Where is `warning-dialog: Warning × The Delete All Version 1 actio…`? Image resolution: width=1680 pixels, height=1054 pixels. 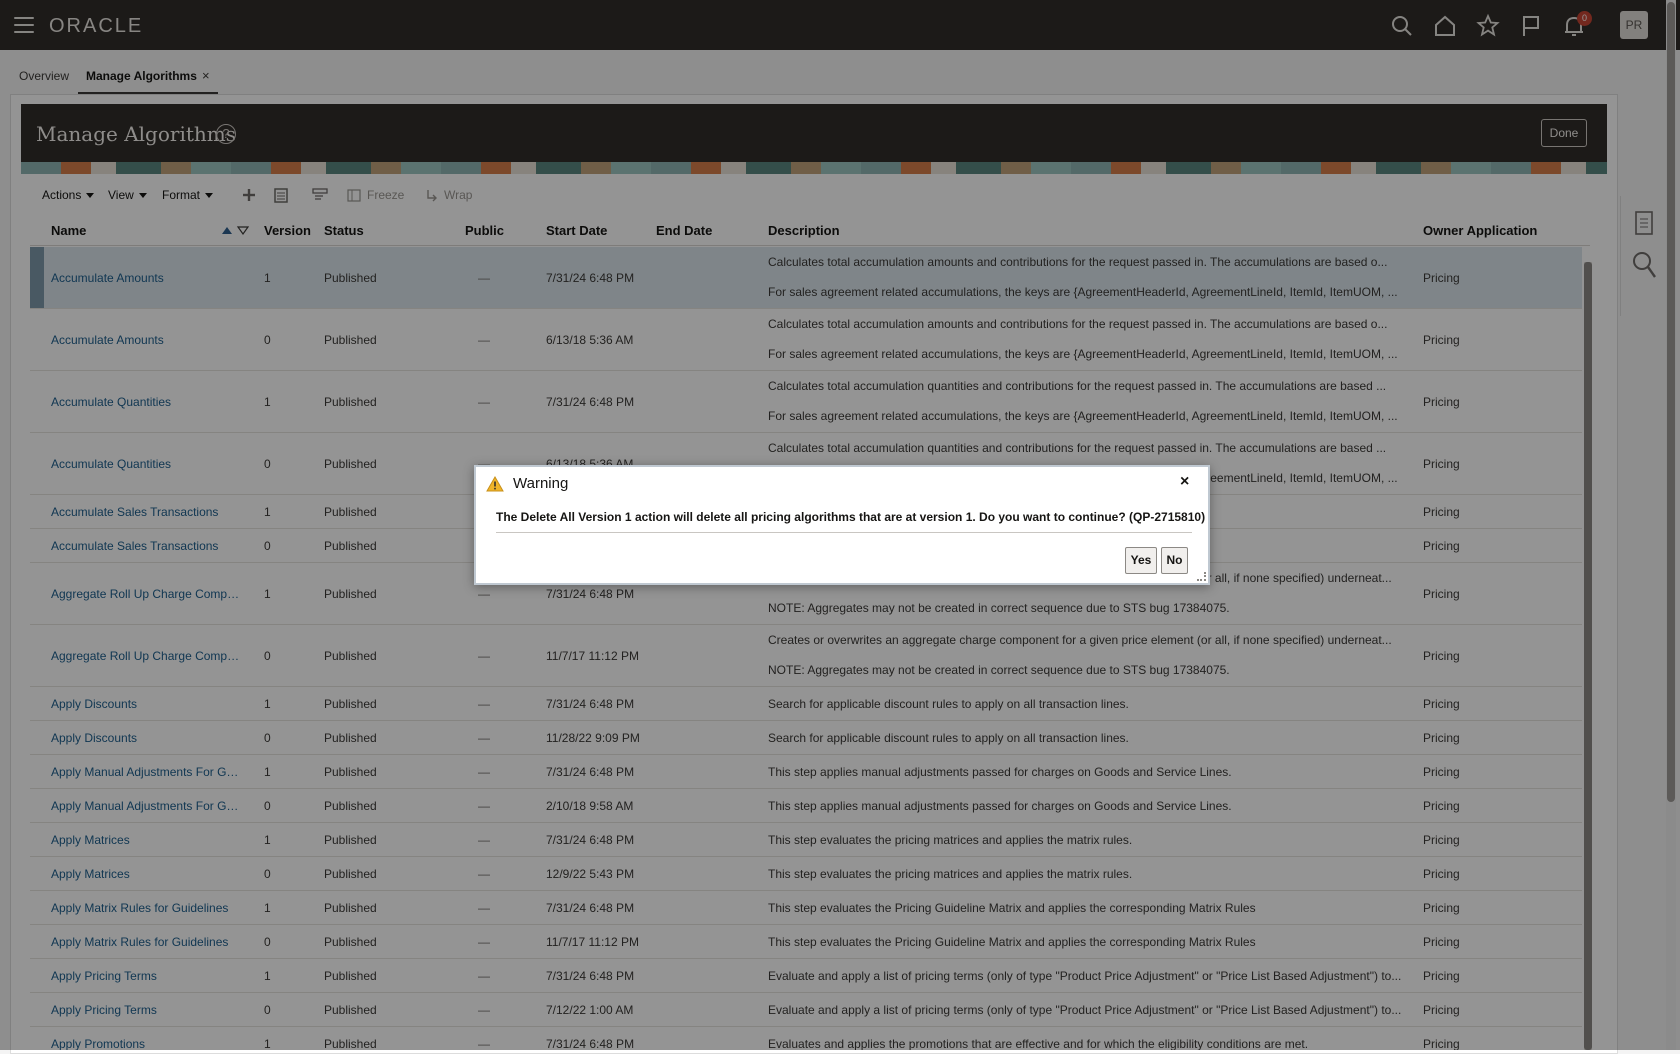 warning-dialog: Warning × The Delete All Version 1 actio… is located at coordinates (842, 525).